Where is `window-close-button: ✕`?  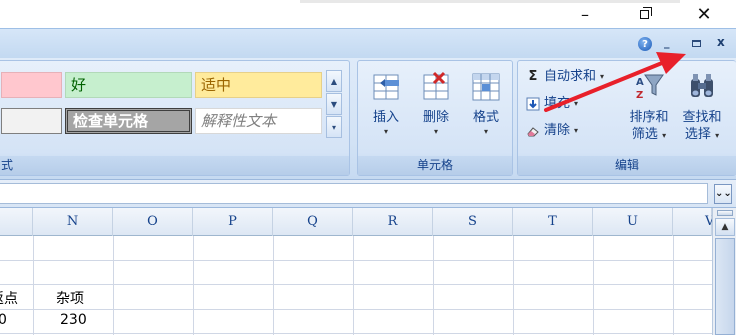 window-close-button: ✕ is located at coordinates (704, 14).